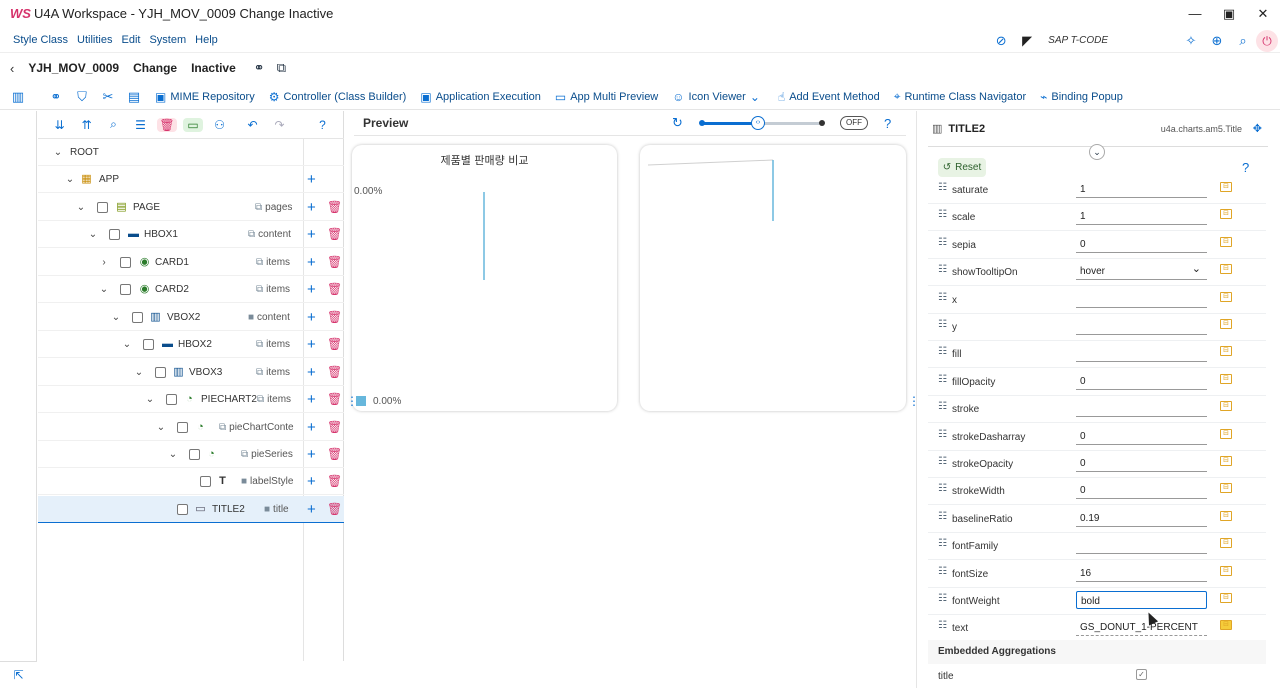 This screenshot has height=688, width=1280. What do you see at coordinates (1141, 674) in the screenshot?
I see `embedded-row-checkbox: ✓` at bounding box center [1141, 674].